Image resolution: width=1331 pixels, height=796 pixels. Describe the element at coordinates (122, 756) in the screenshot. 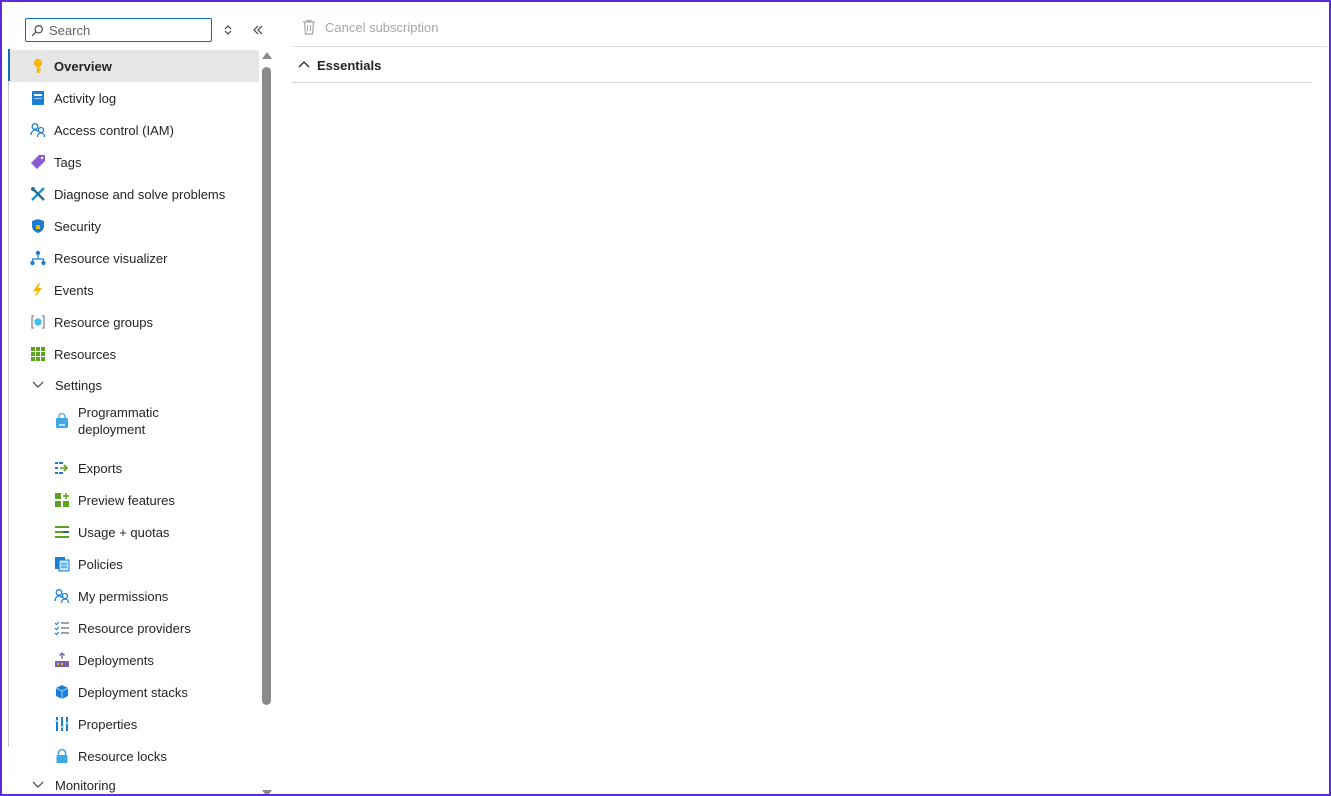

I see `sidebar-item-label: Resource locks` at that location.